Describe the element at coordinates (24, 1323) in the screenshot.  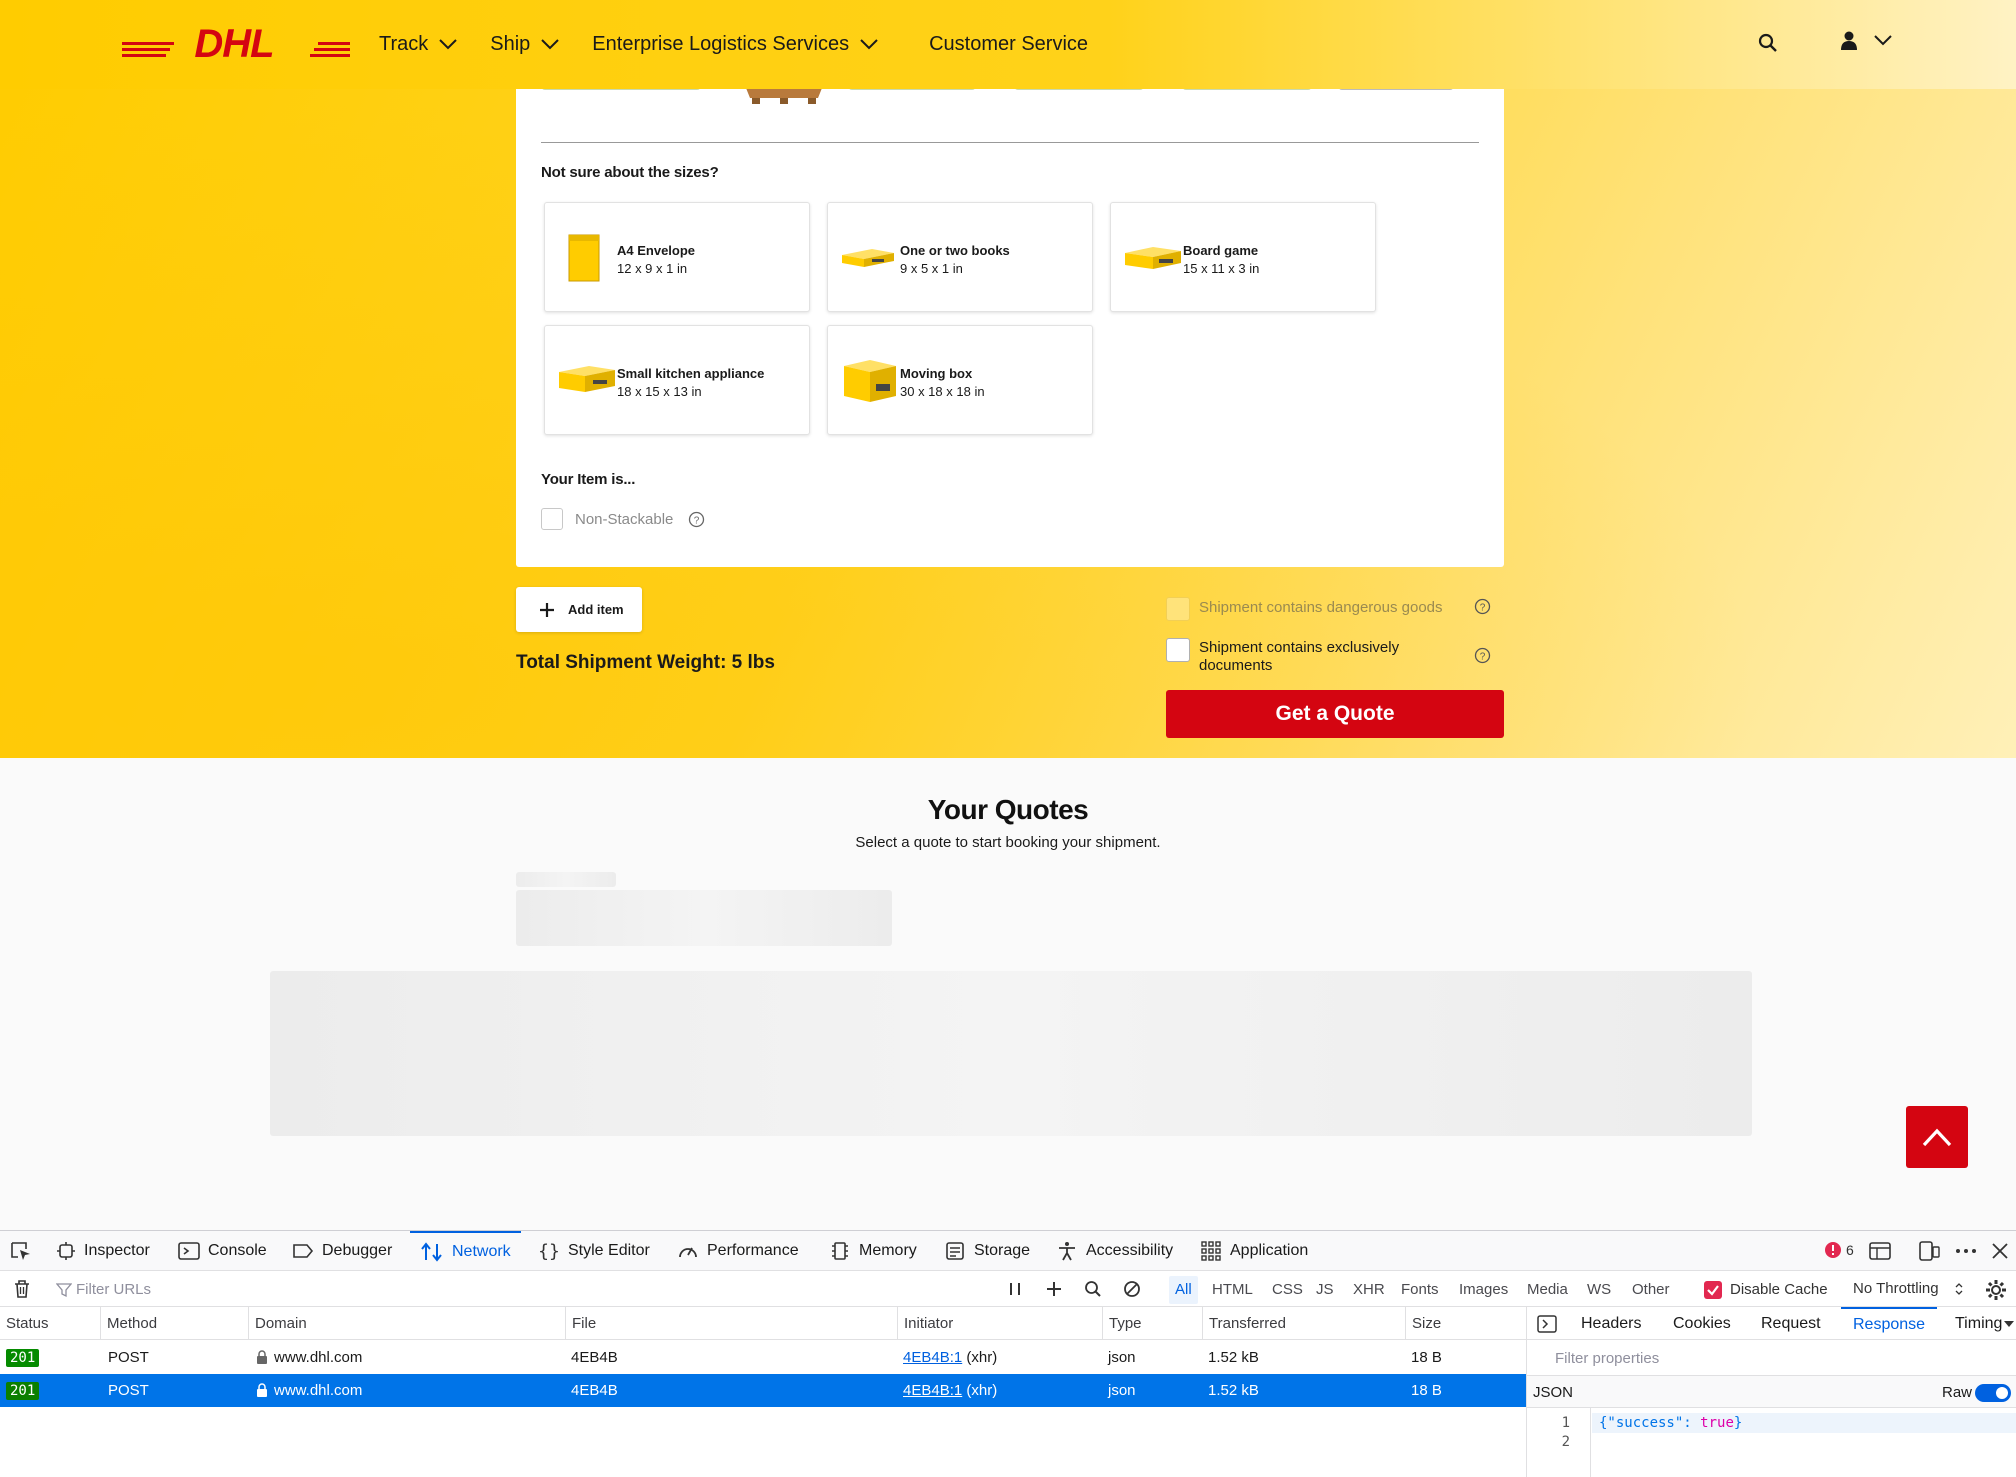
I see `column-header-status: Status` at that location.